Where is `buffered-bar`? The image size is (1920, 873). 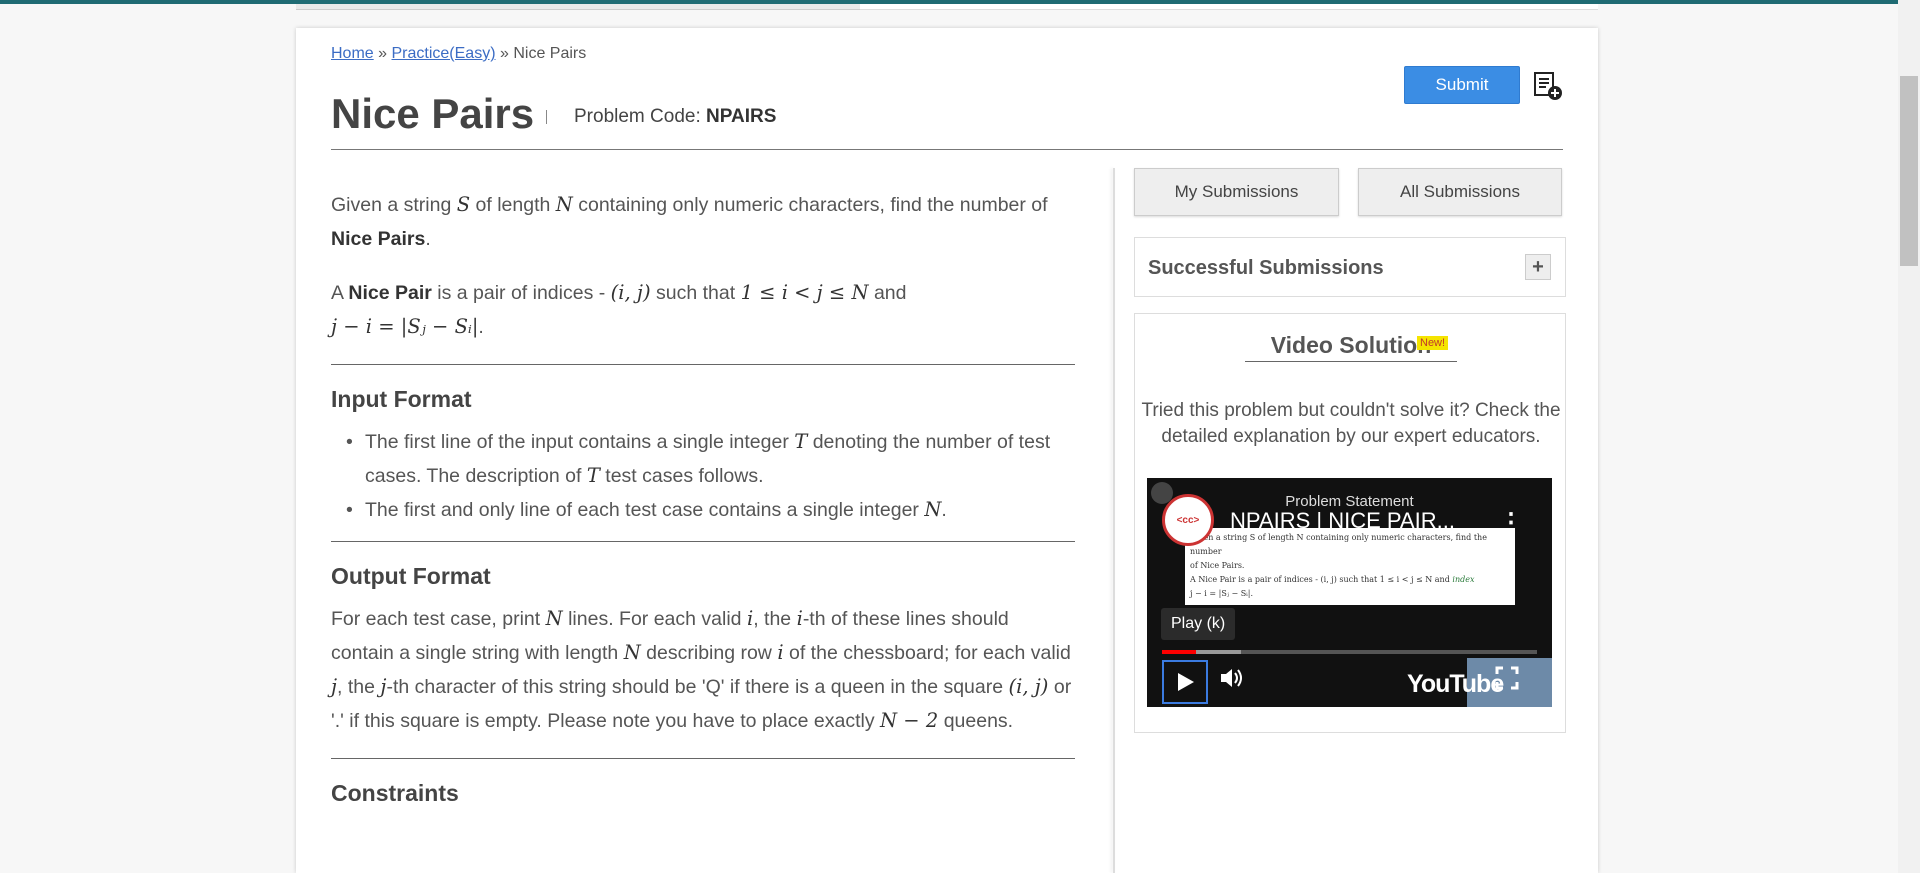
buffered-bar is located at coordinates (1218, 652).